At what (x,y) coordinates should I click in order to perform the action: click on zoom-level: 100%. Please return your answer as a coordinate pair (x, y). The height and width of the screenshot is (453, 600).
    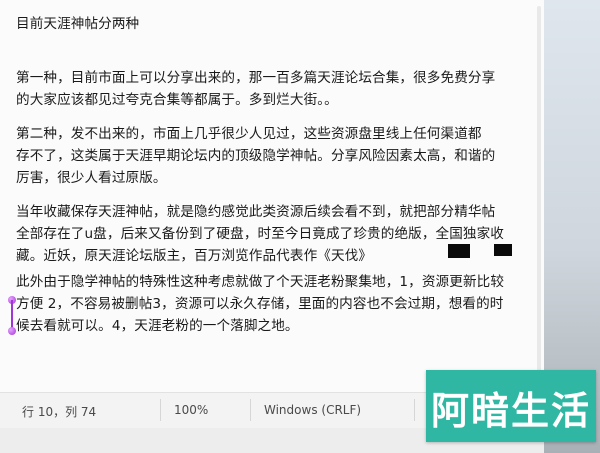
    Looking at the image, I should click on (191, 410).